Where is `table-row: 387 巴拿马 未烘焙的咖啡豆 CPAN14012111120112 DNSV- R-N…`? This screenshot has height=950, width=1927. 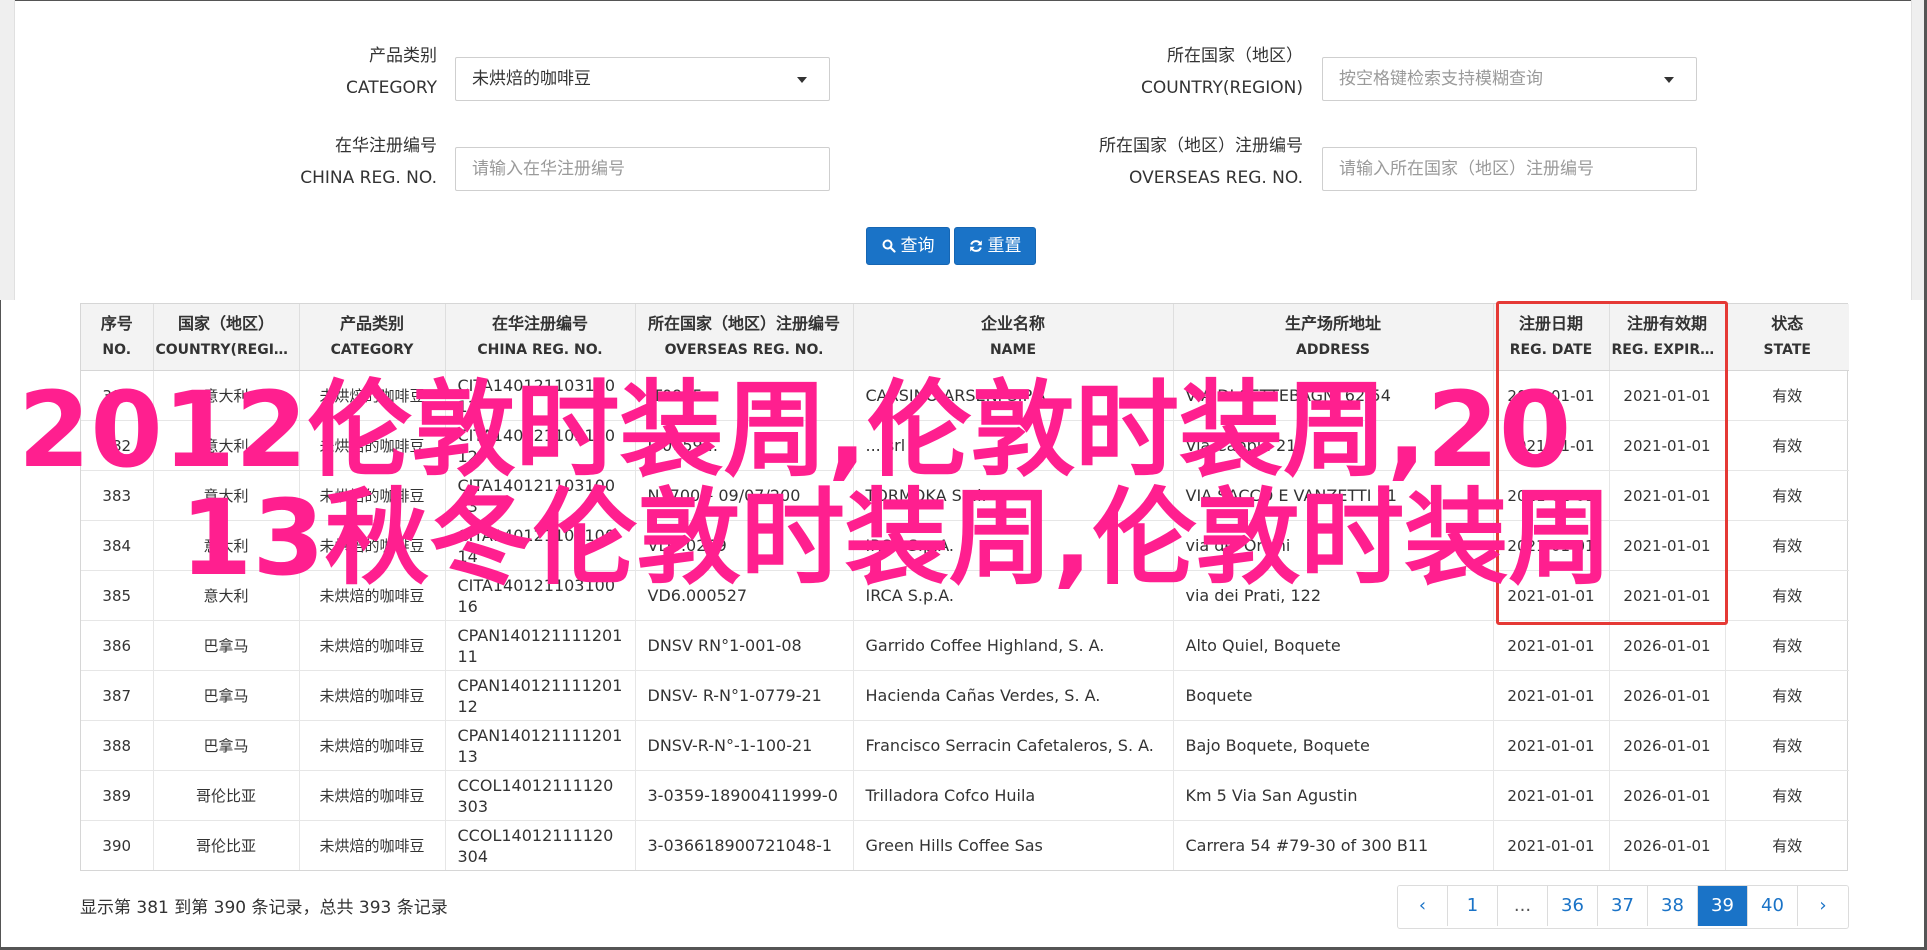 table-row: 387 巴拿马 未烘焙的咖啡豆 CPAN14012111120112 DNSV- R-N… is located at coordinates (965, 695).